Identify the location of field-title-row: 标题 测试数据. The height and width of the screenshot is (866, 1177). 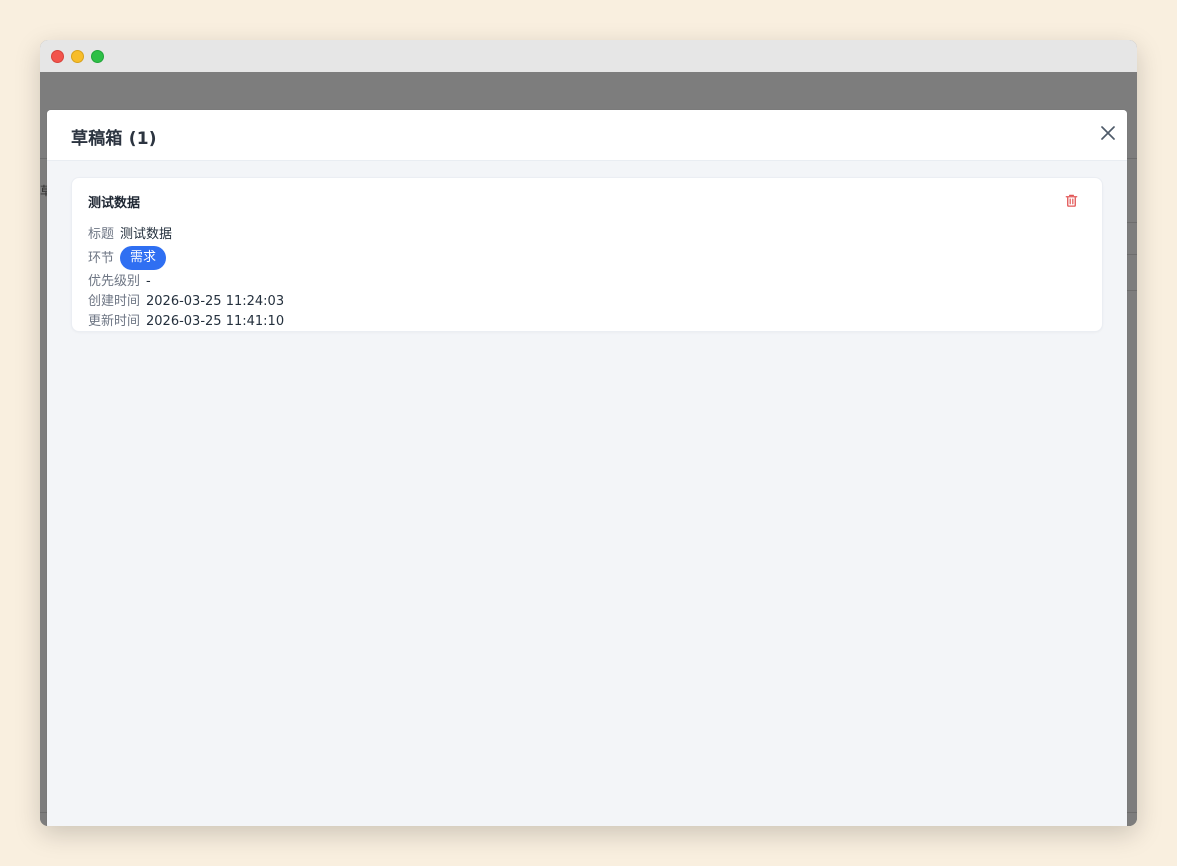
(587, 234).